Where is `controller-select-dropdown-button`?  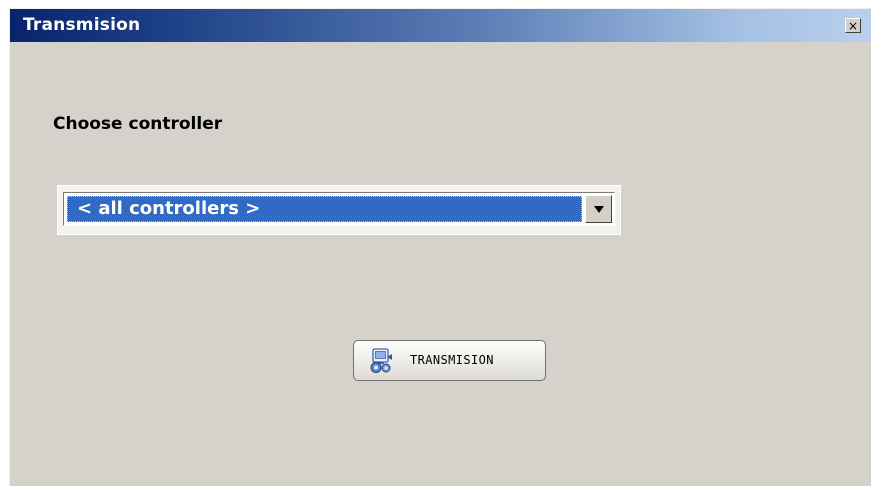
controller-select-dropdown-button is located at coordinates (598, 209).